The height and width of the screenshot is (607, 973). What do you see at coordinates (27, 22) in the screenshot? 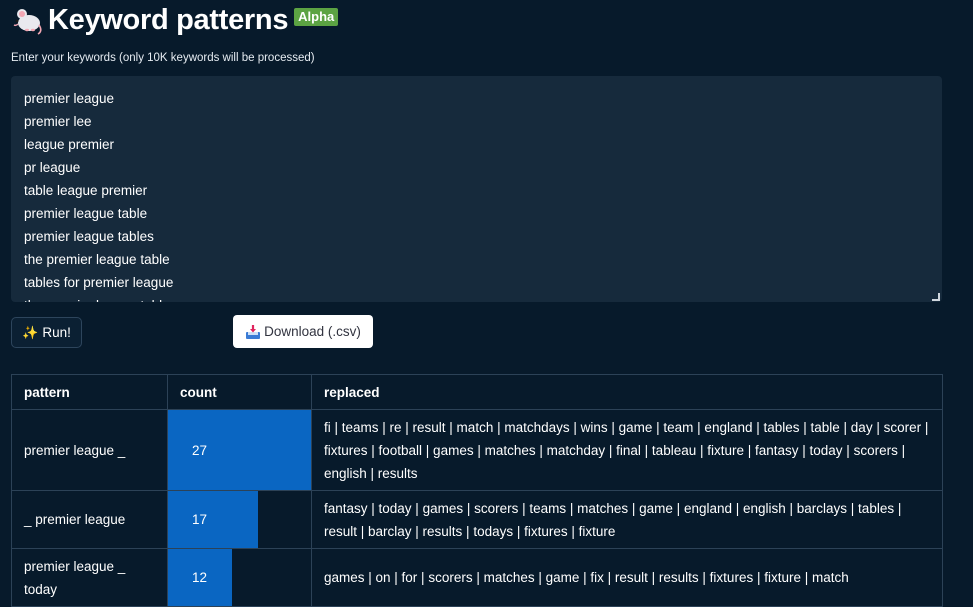
I see `mouse-icon` at bounding box center [27, 22].